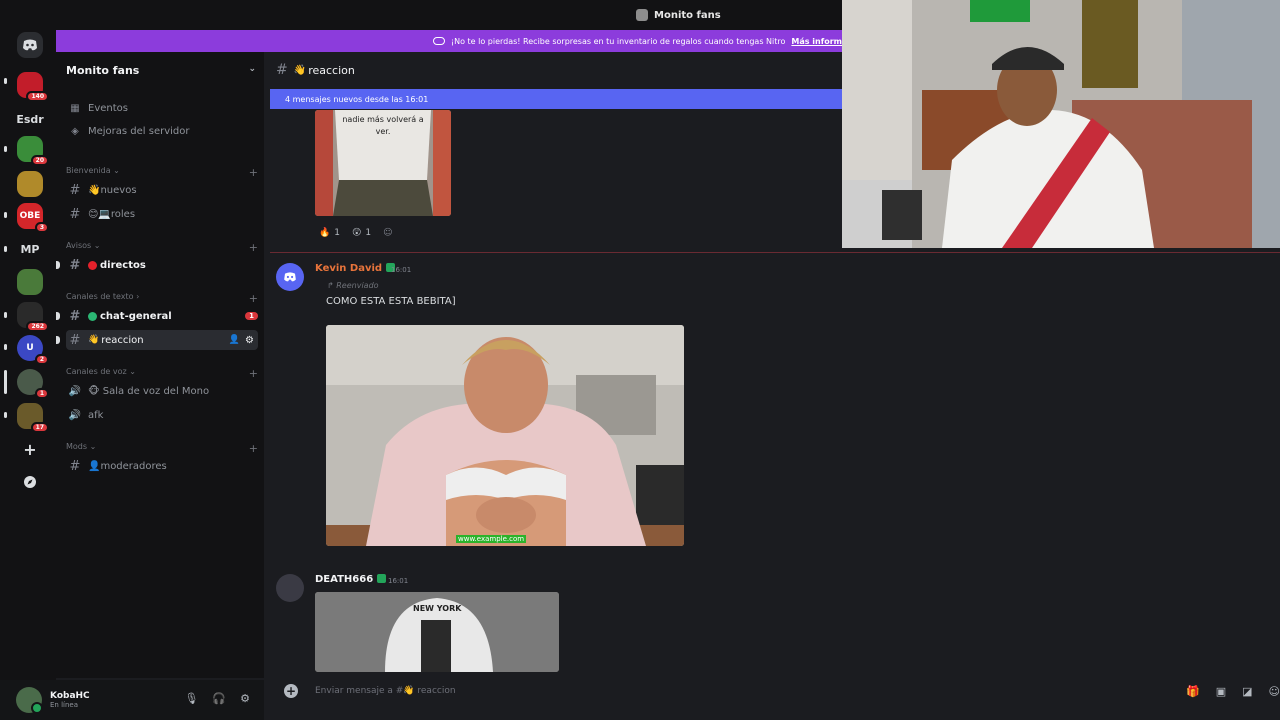 The image size is (1280, 720). Describe the element at coordinates (1221, 691) in the screenshot. I see `gif-icon: ▣` at that location.